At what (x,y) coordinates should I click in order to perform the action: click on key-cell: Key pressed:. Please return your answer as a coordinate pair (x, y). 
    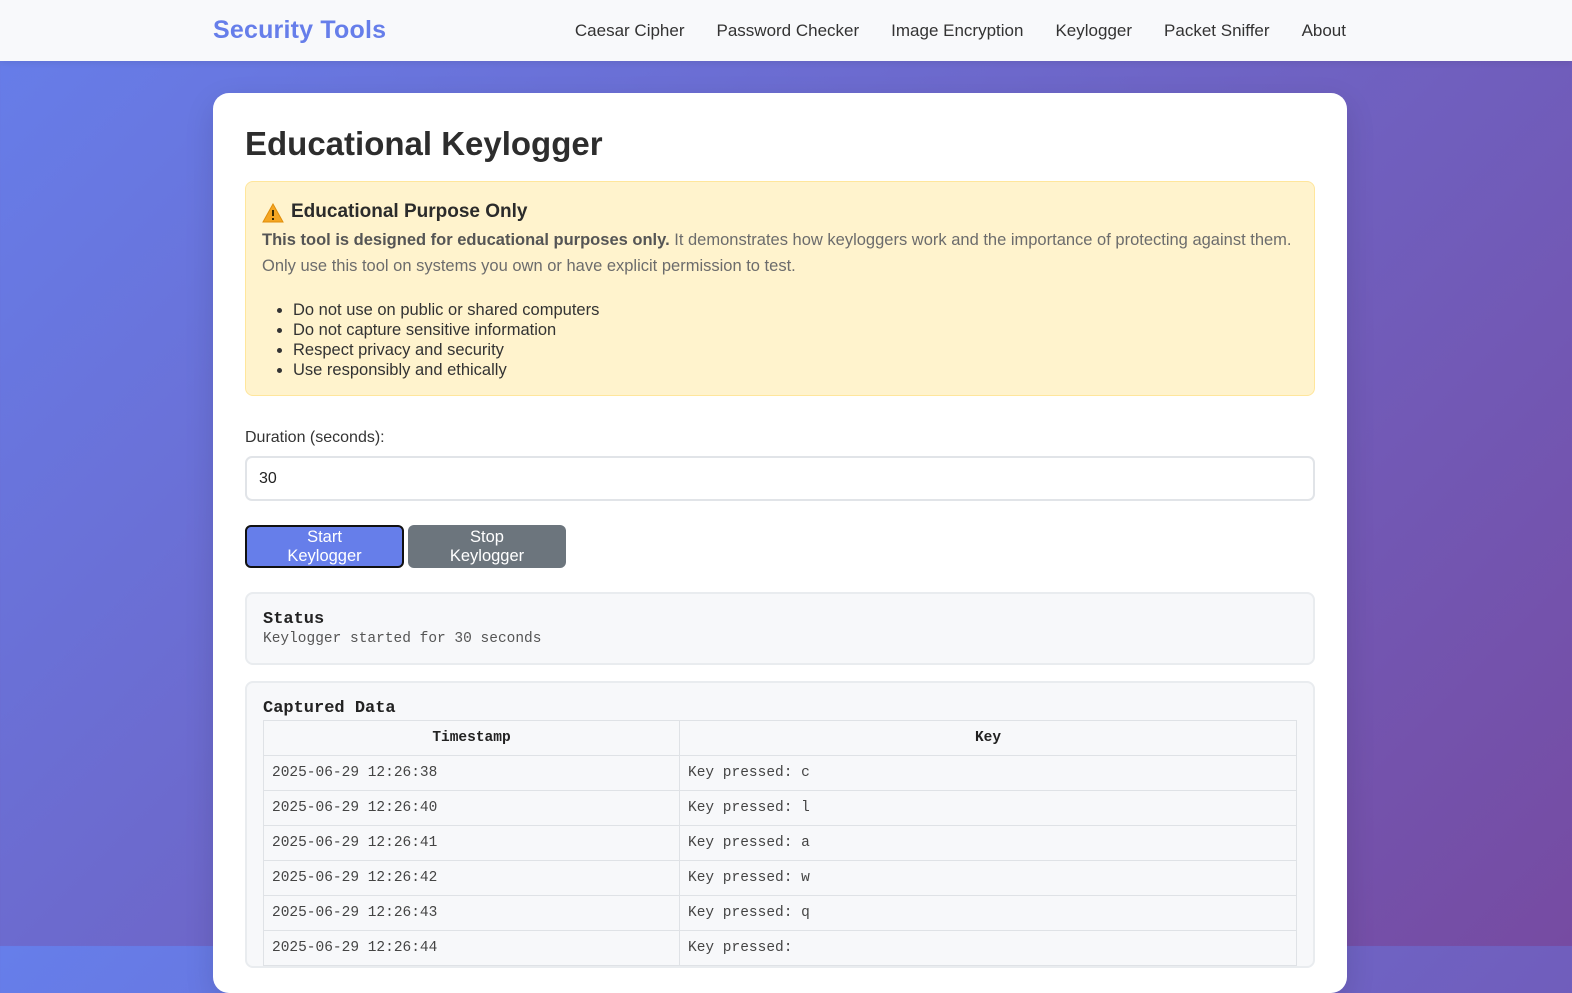
    Looking at the image, I should click on (988, 948).